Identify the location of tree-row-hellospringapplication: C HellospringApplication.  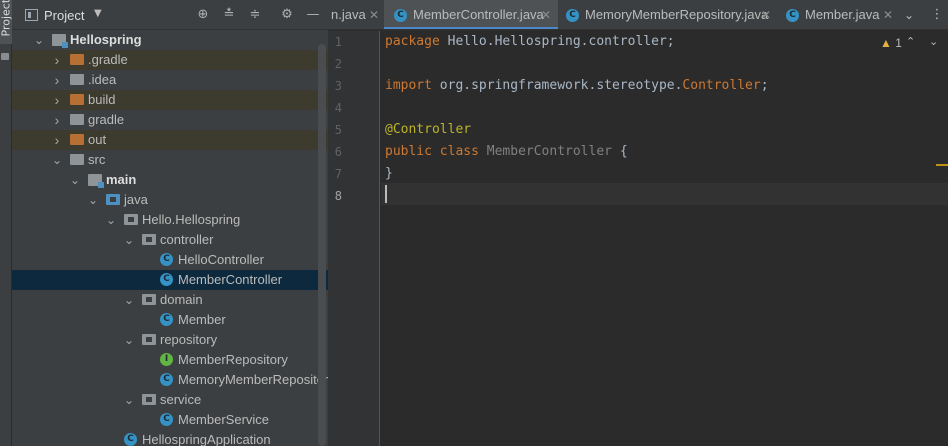
(170, 438).